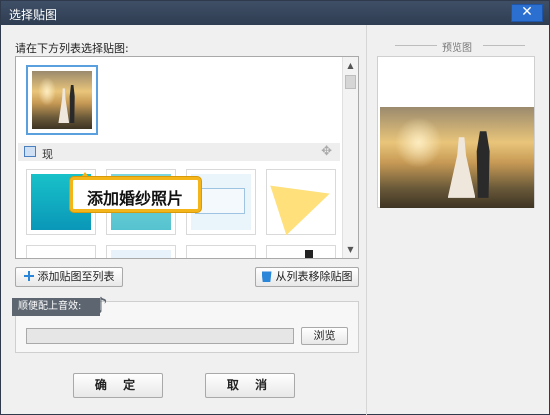  Describe the element at coordinates (326, 151) in the screenshot. I see `move-icon: ✥` at that location.